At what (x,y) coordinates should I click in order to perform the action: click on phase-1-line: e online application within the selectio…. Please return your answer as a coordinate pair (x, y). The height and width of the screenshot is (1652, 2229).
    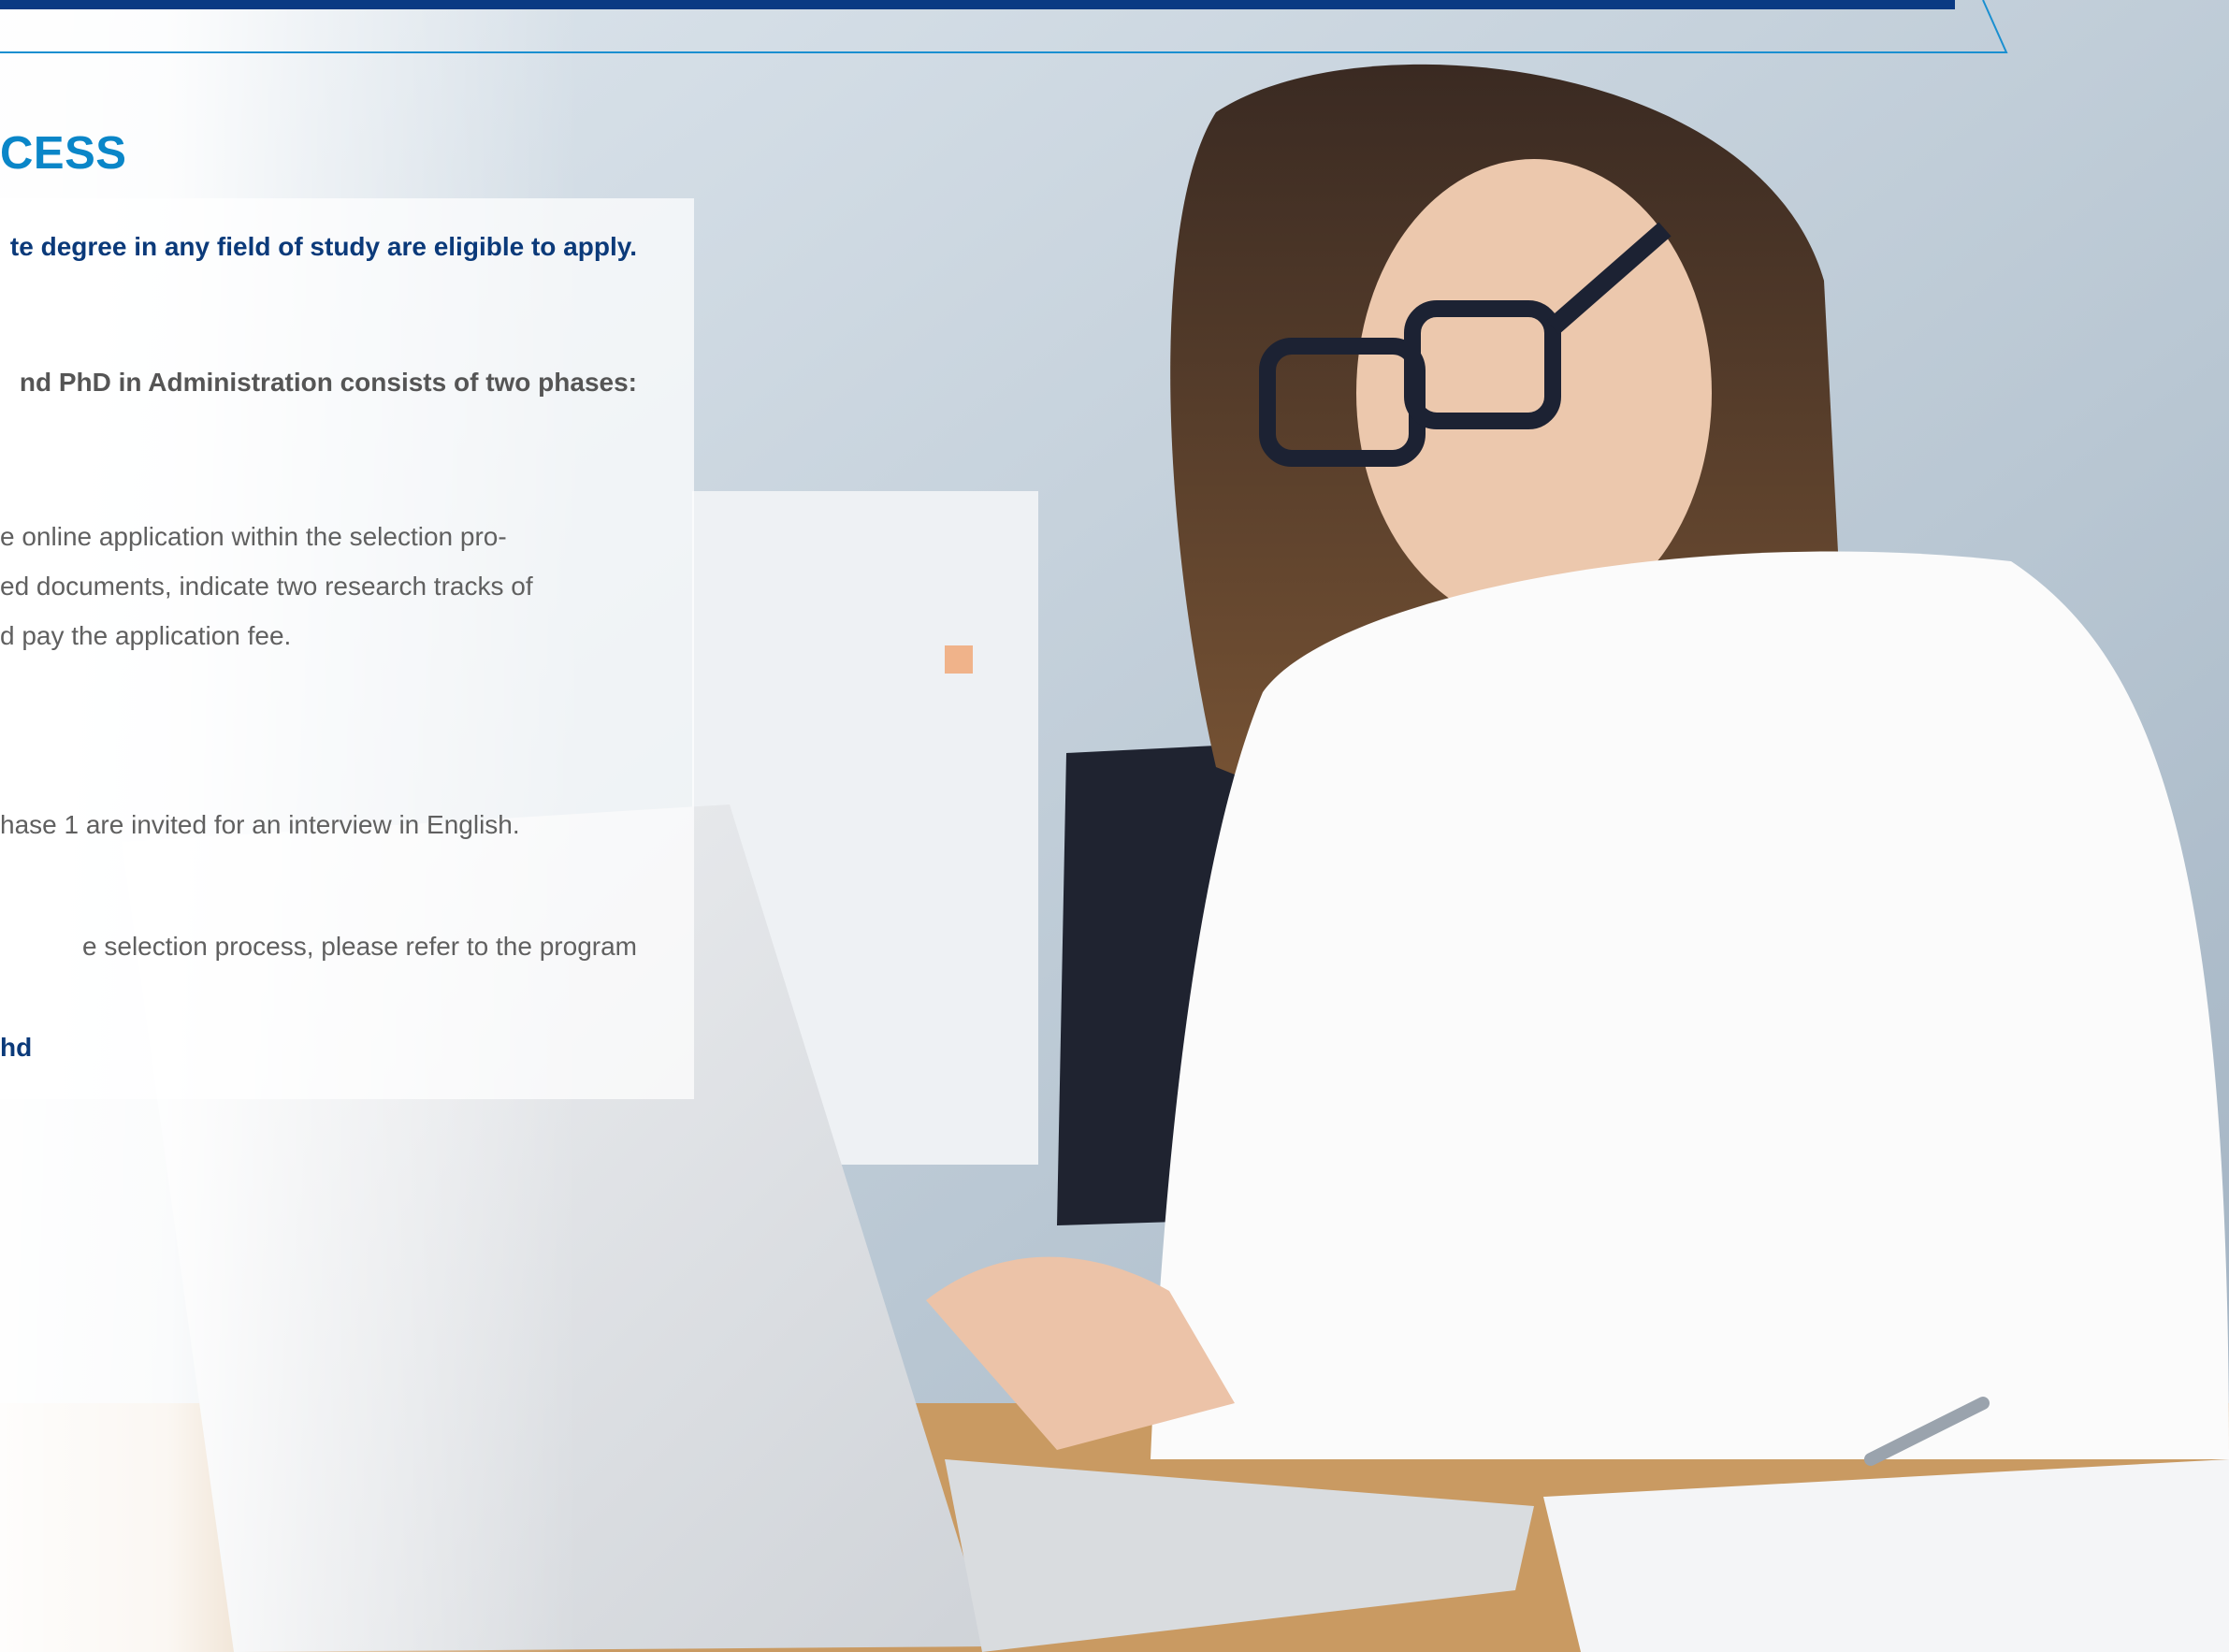
    Looking at the image, I should click on (253, 536).